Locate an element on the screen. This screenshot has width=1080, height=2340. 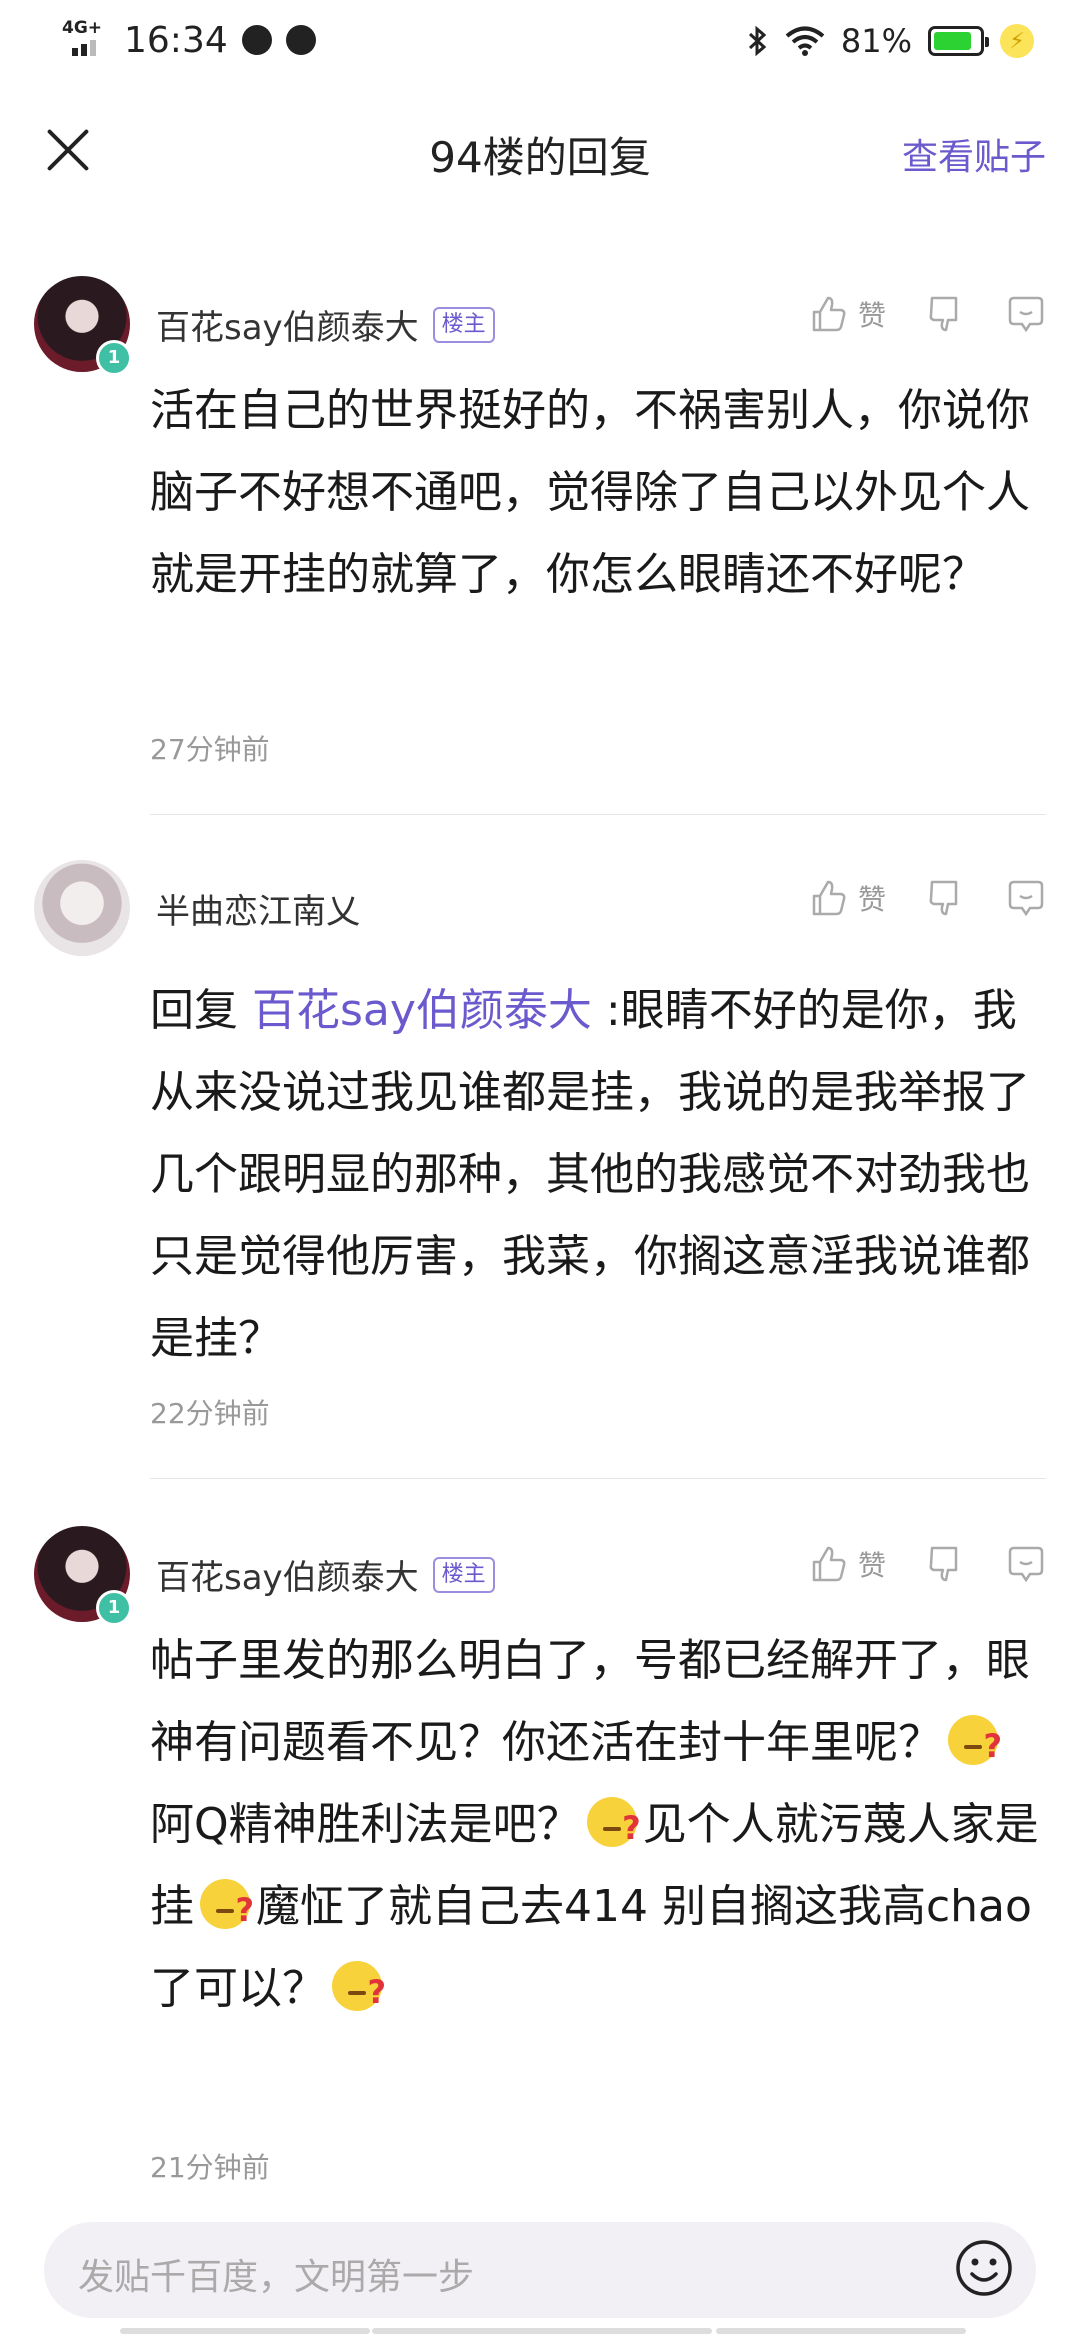
reply-input-bar: 发贴千百度，文明第一步 is located at coordinates (540, 2270).